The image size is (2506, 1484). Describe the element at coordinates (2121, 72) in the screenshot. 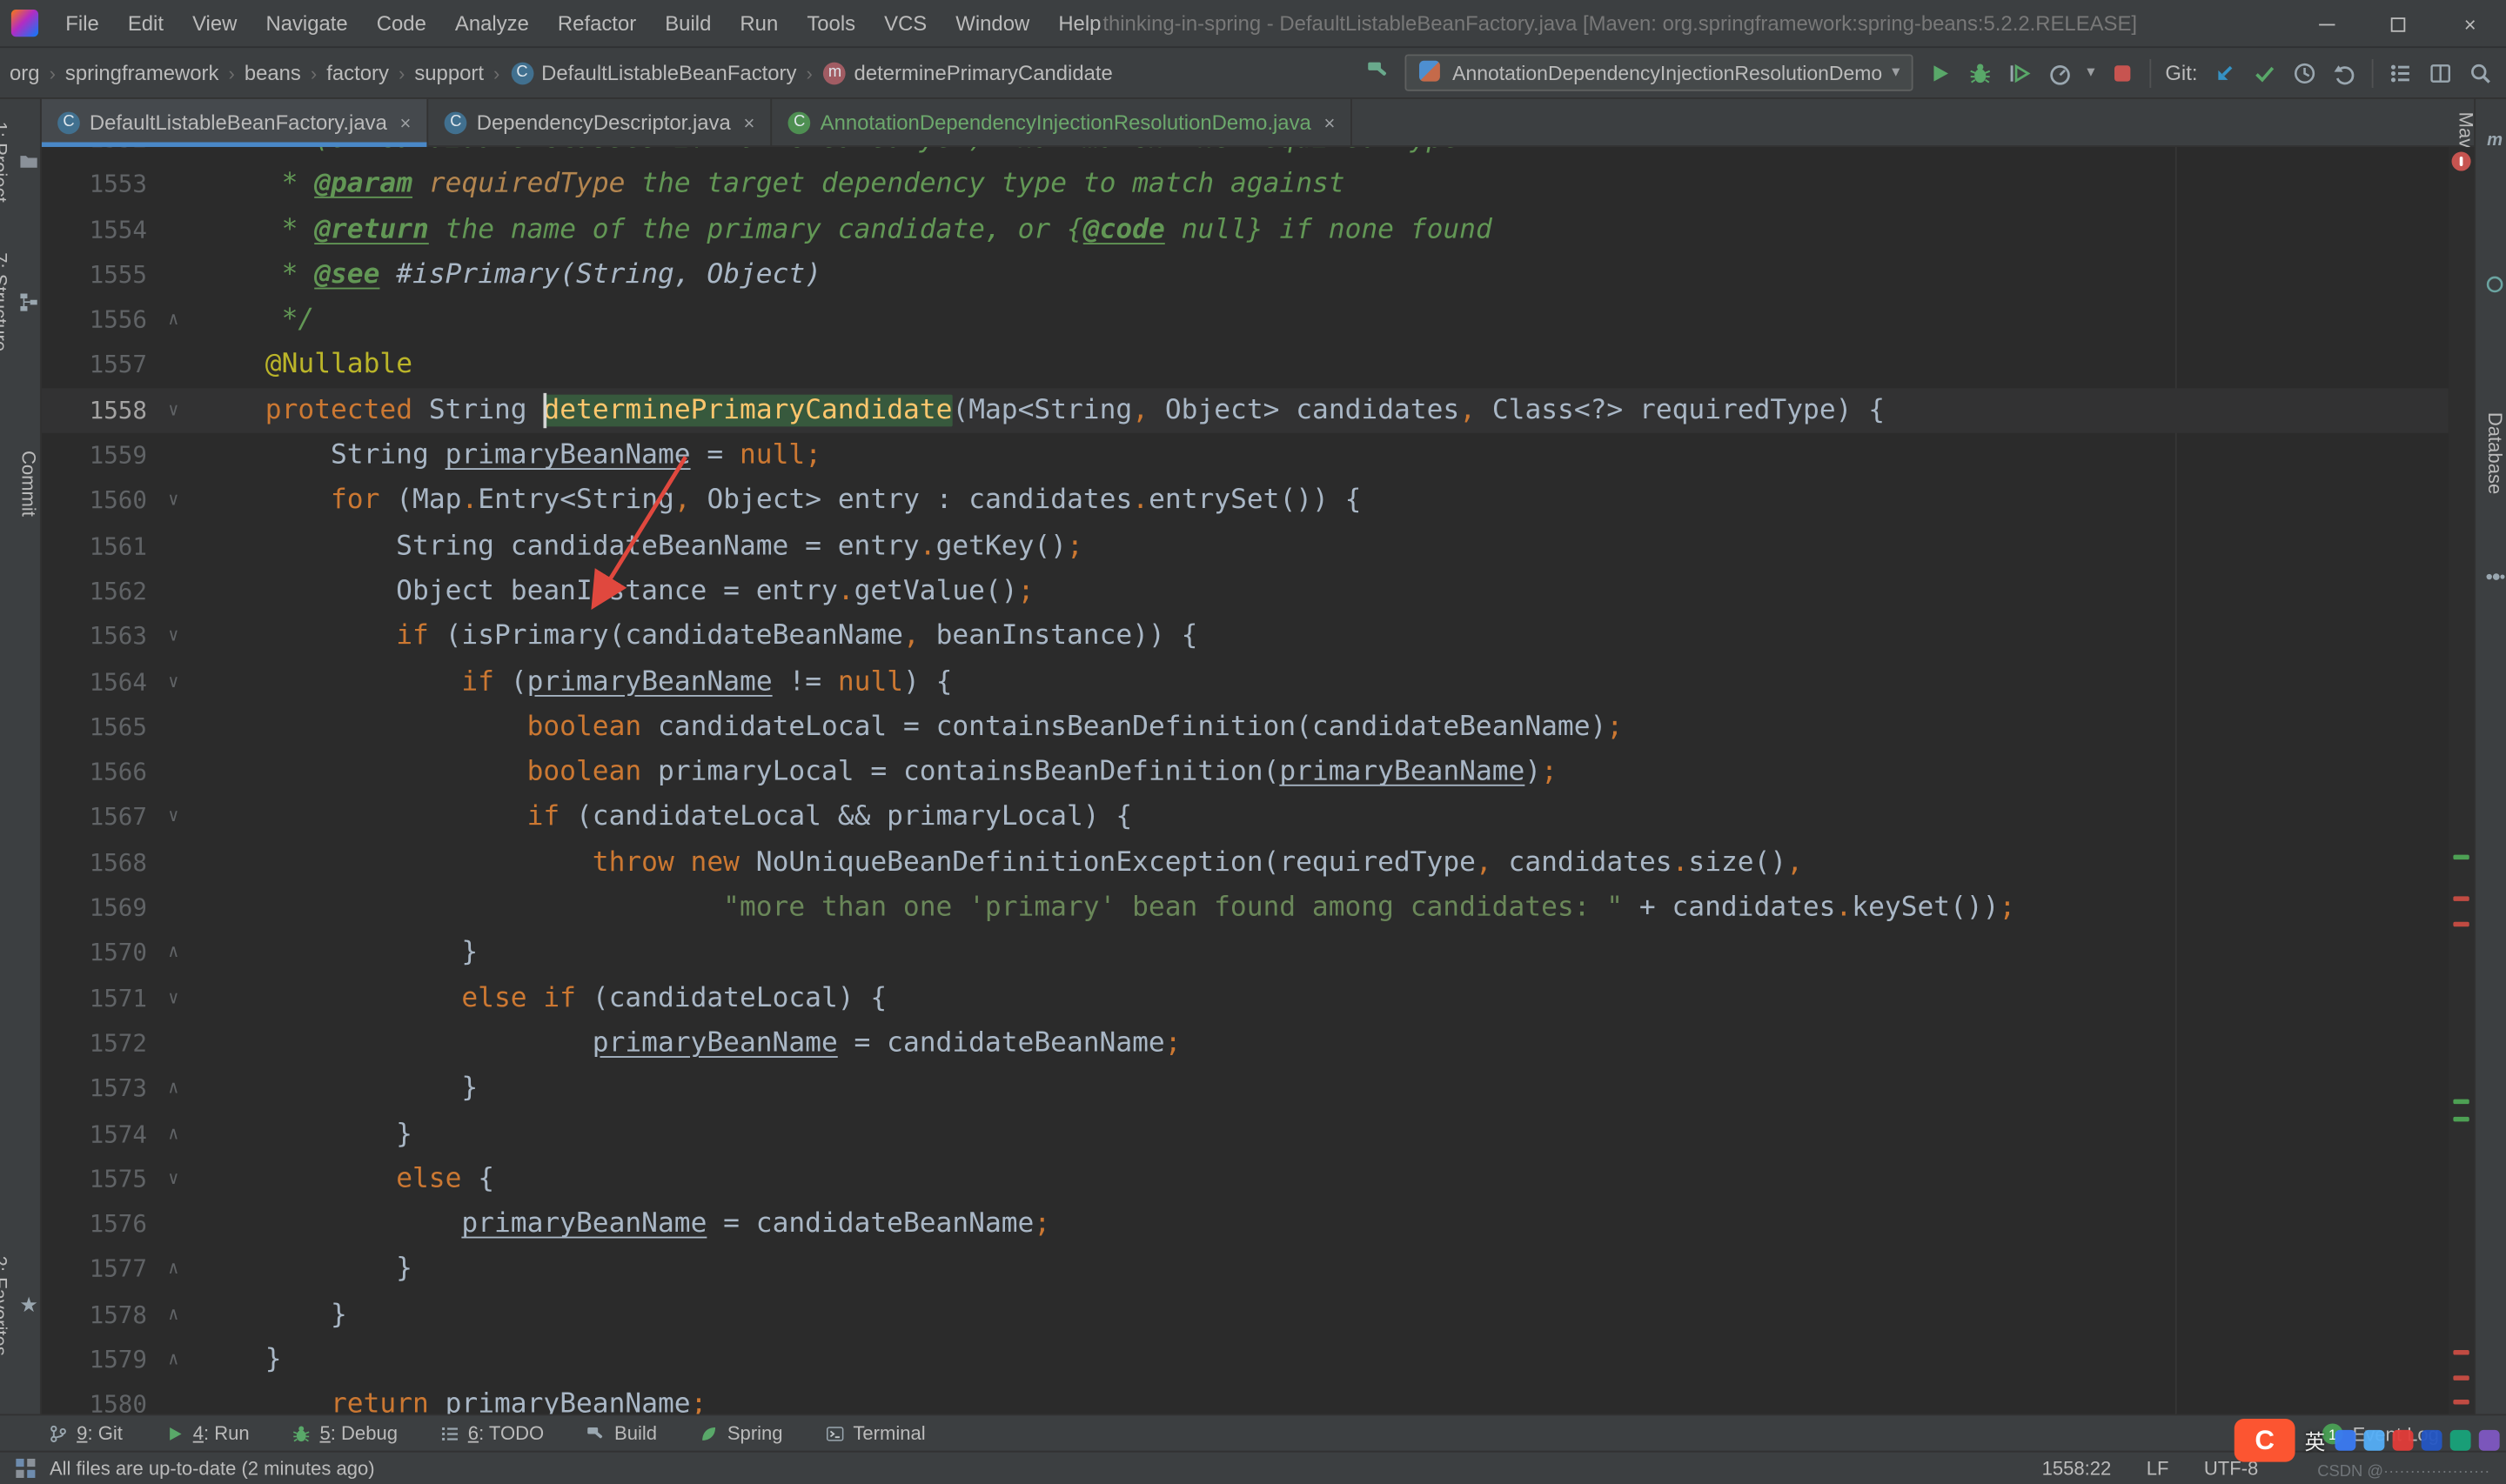

I see `stop-icon` at that location.